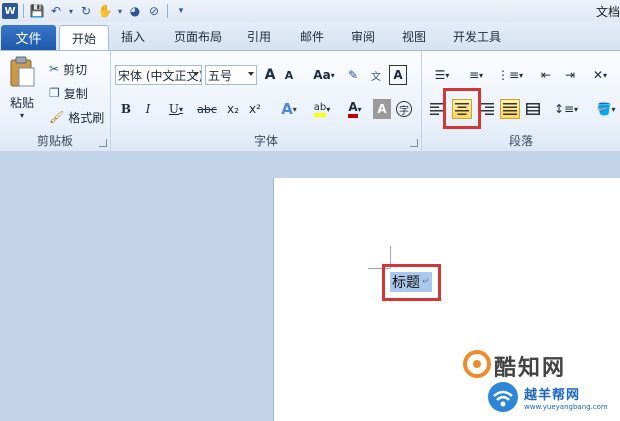 This screenshot has width=620, height=421. I want to click on paste-label: 粘贴, so click(21, 103).